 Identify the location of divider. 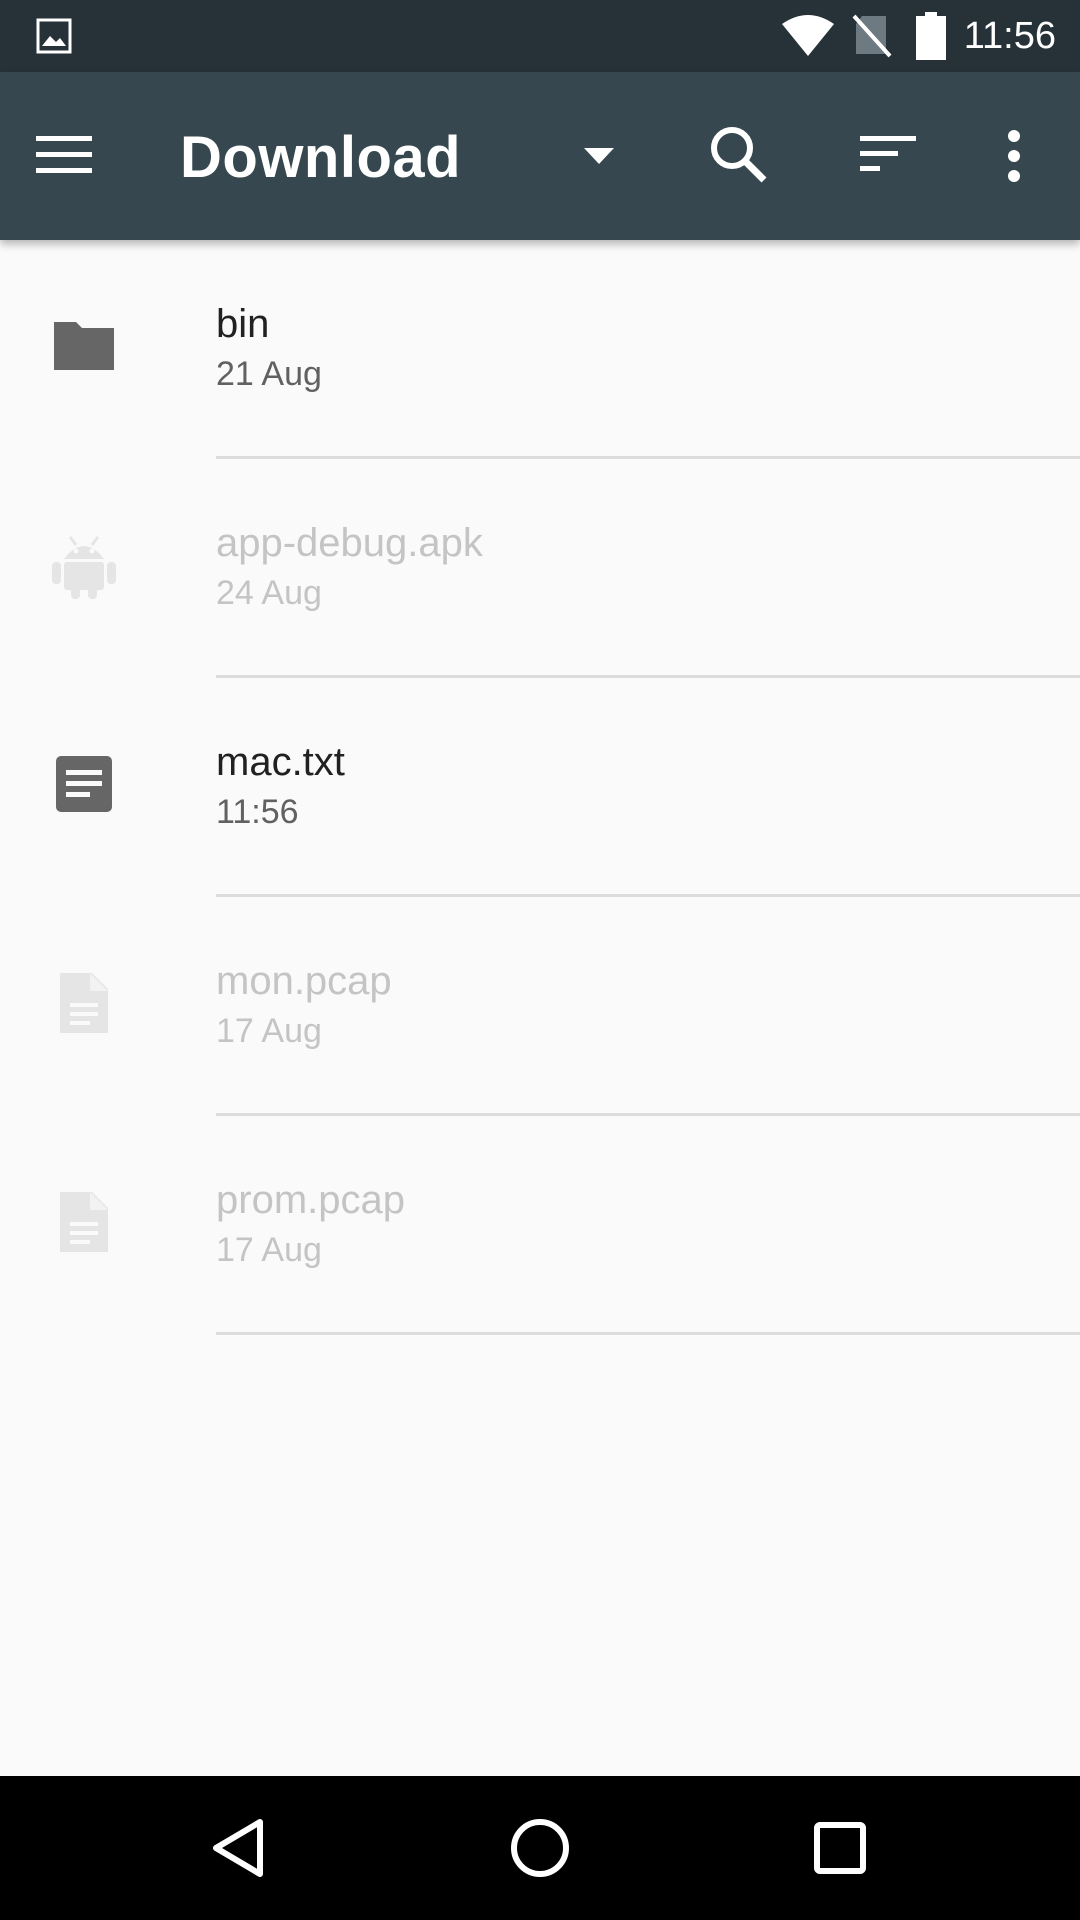
(648, 1333).